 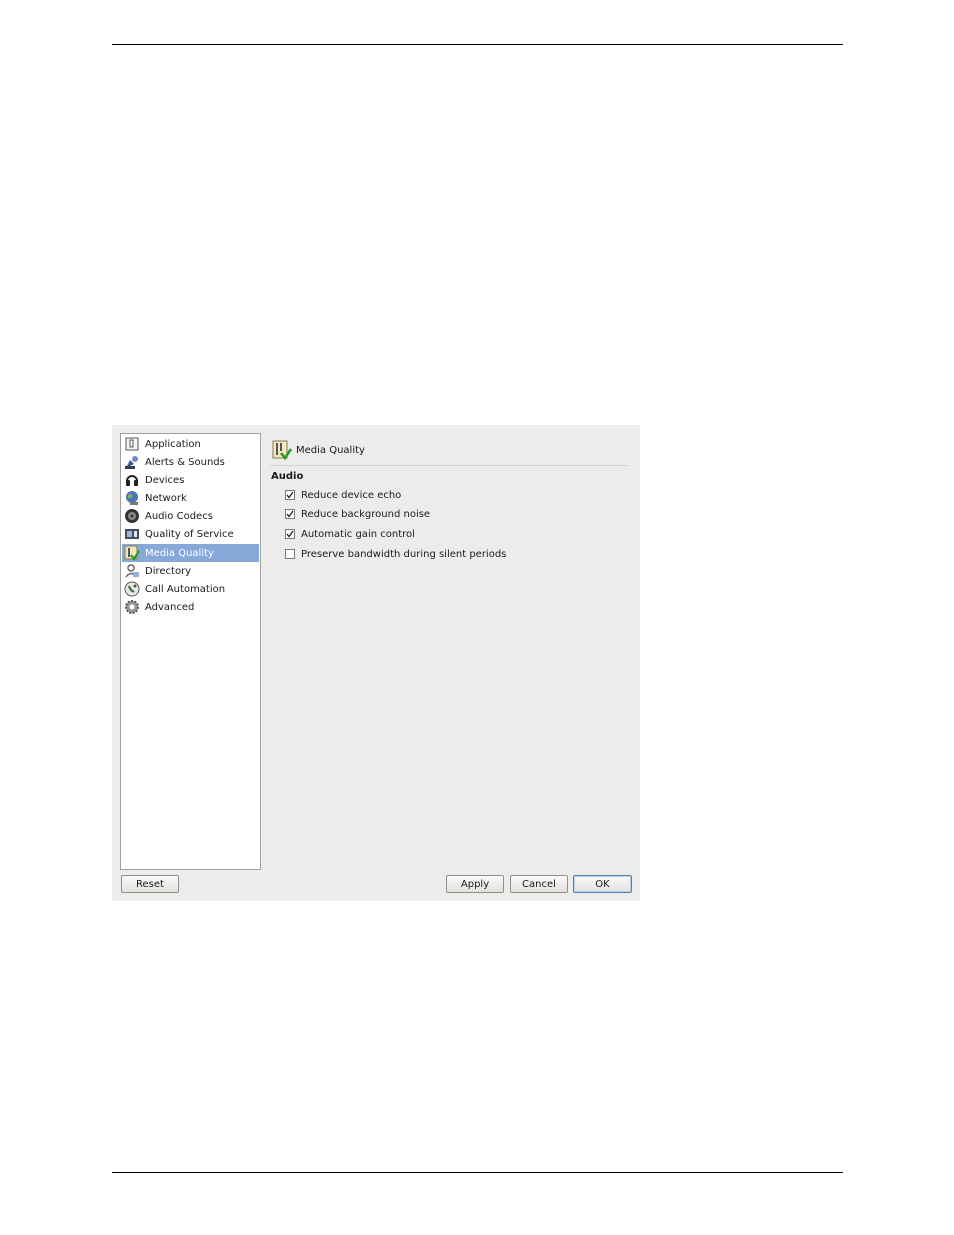 I want to click on nav-item-label: Quality of Service, so click(x=189, y=534).